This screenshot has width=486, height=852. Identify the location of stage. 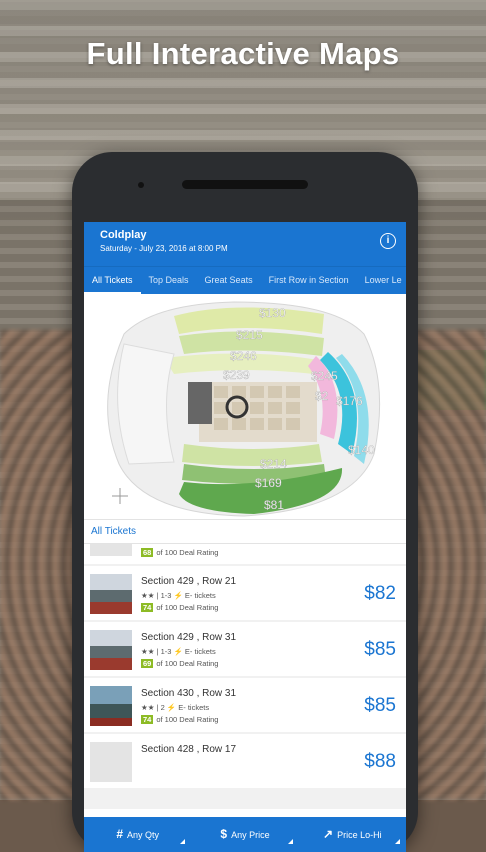
(200, 403).